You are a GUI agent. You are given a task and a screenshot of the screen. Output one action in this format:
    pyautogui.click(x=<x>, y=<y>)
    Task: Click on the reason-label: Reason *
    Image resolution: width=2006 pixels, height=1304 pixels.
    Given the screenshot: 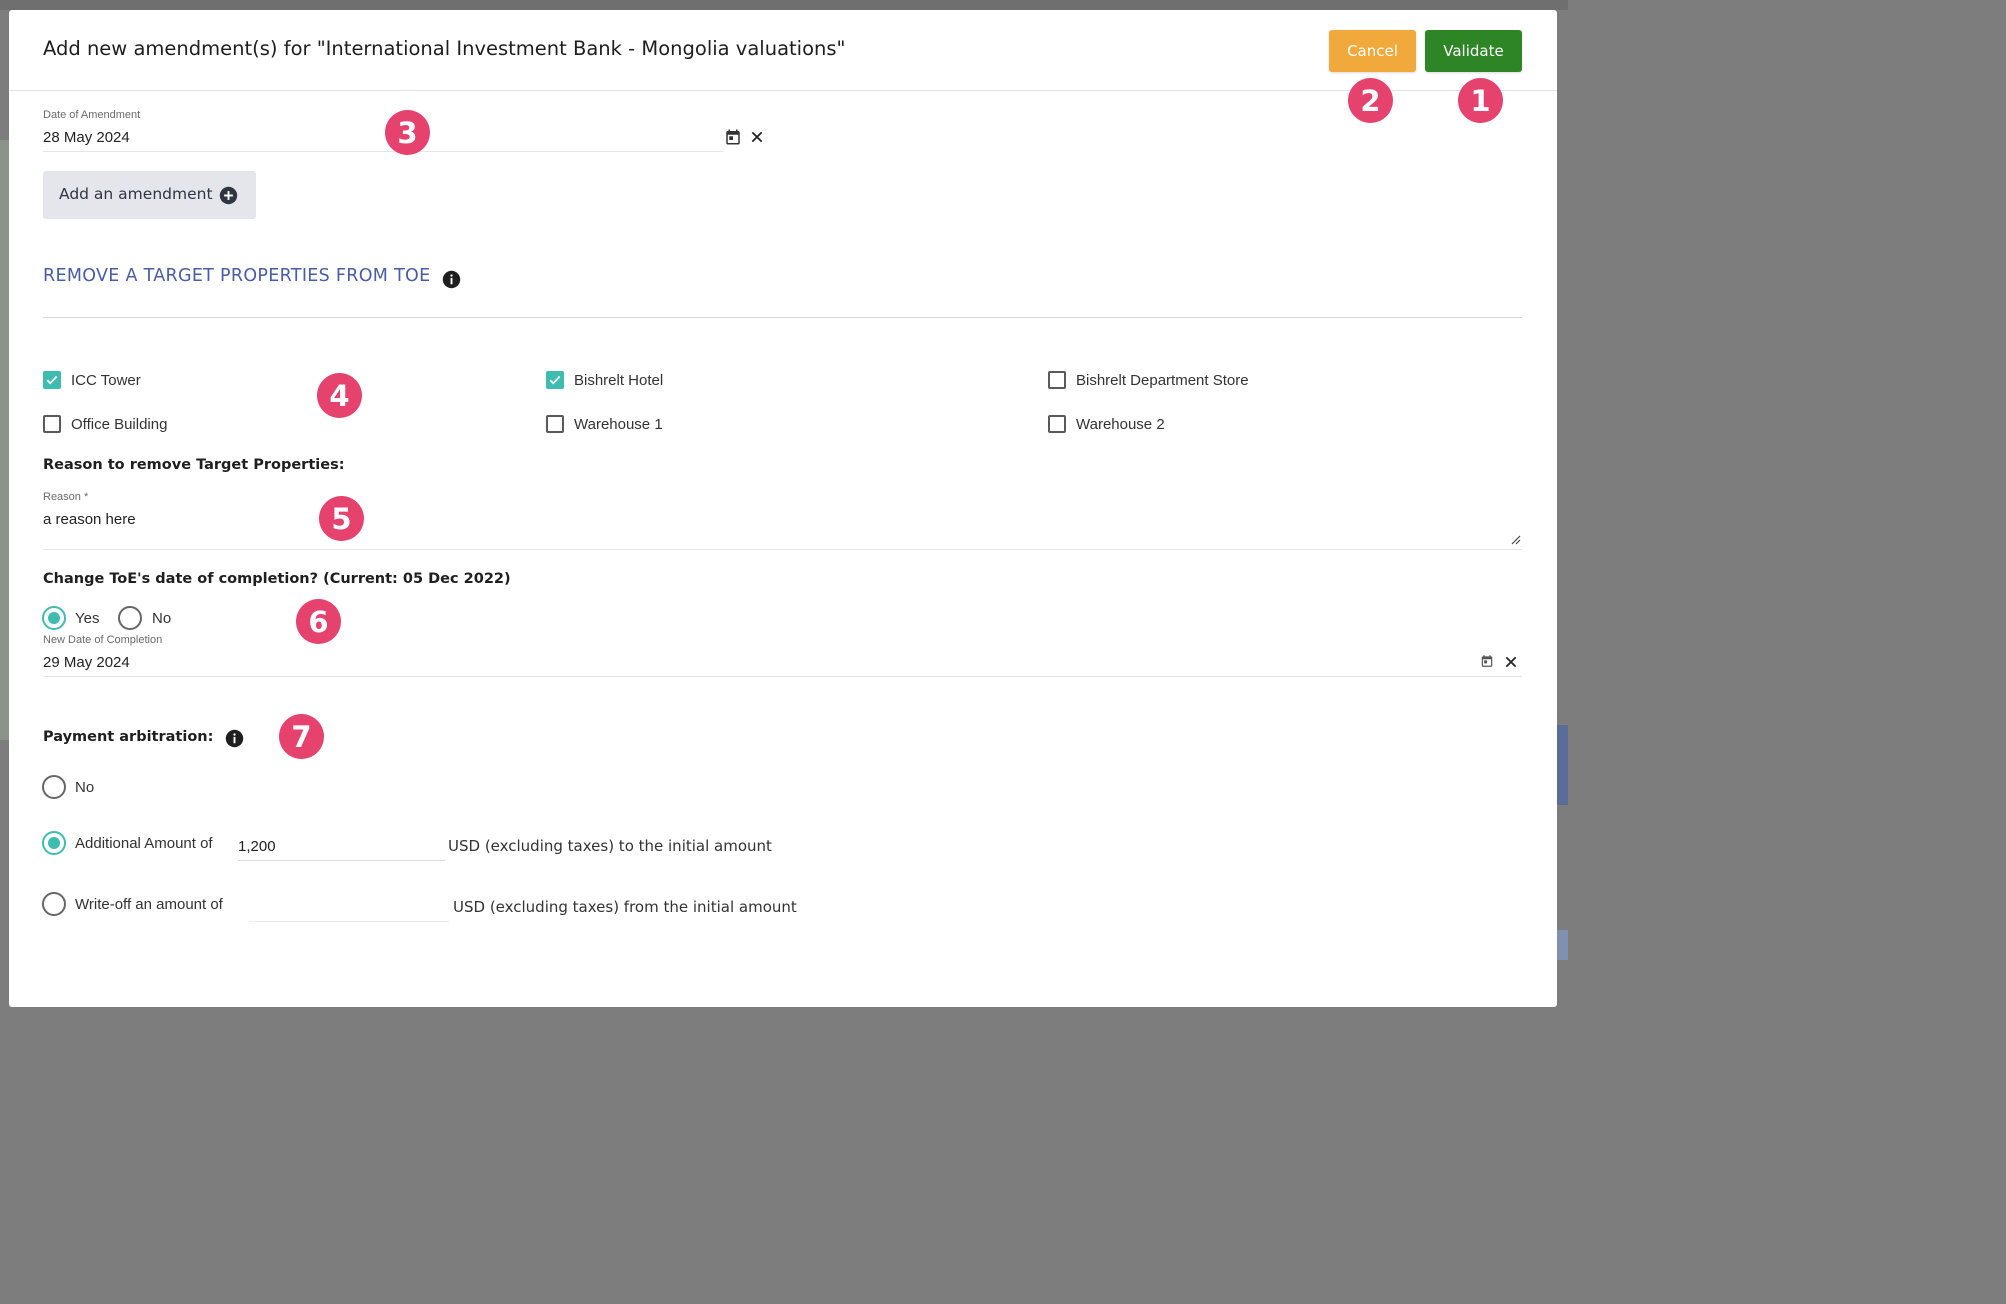 What is the action you would take?
    pyautogui.click(x=66, y=497)
    